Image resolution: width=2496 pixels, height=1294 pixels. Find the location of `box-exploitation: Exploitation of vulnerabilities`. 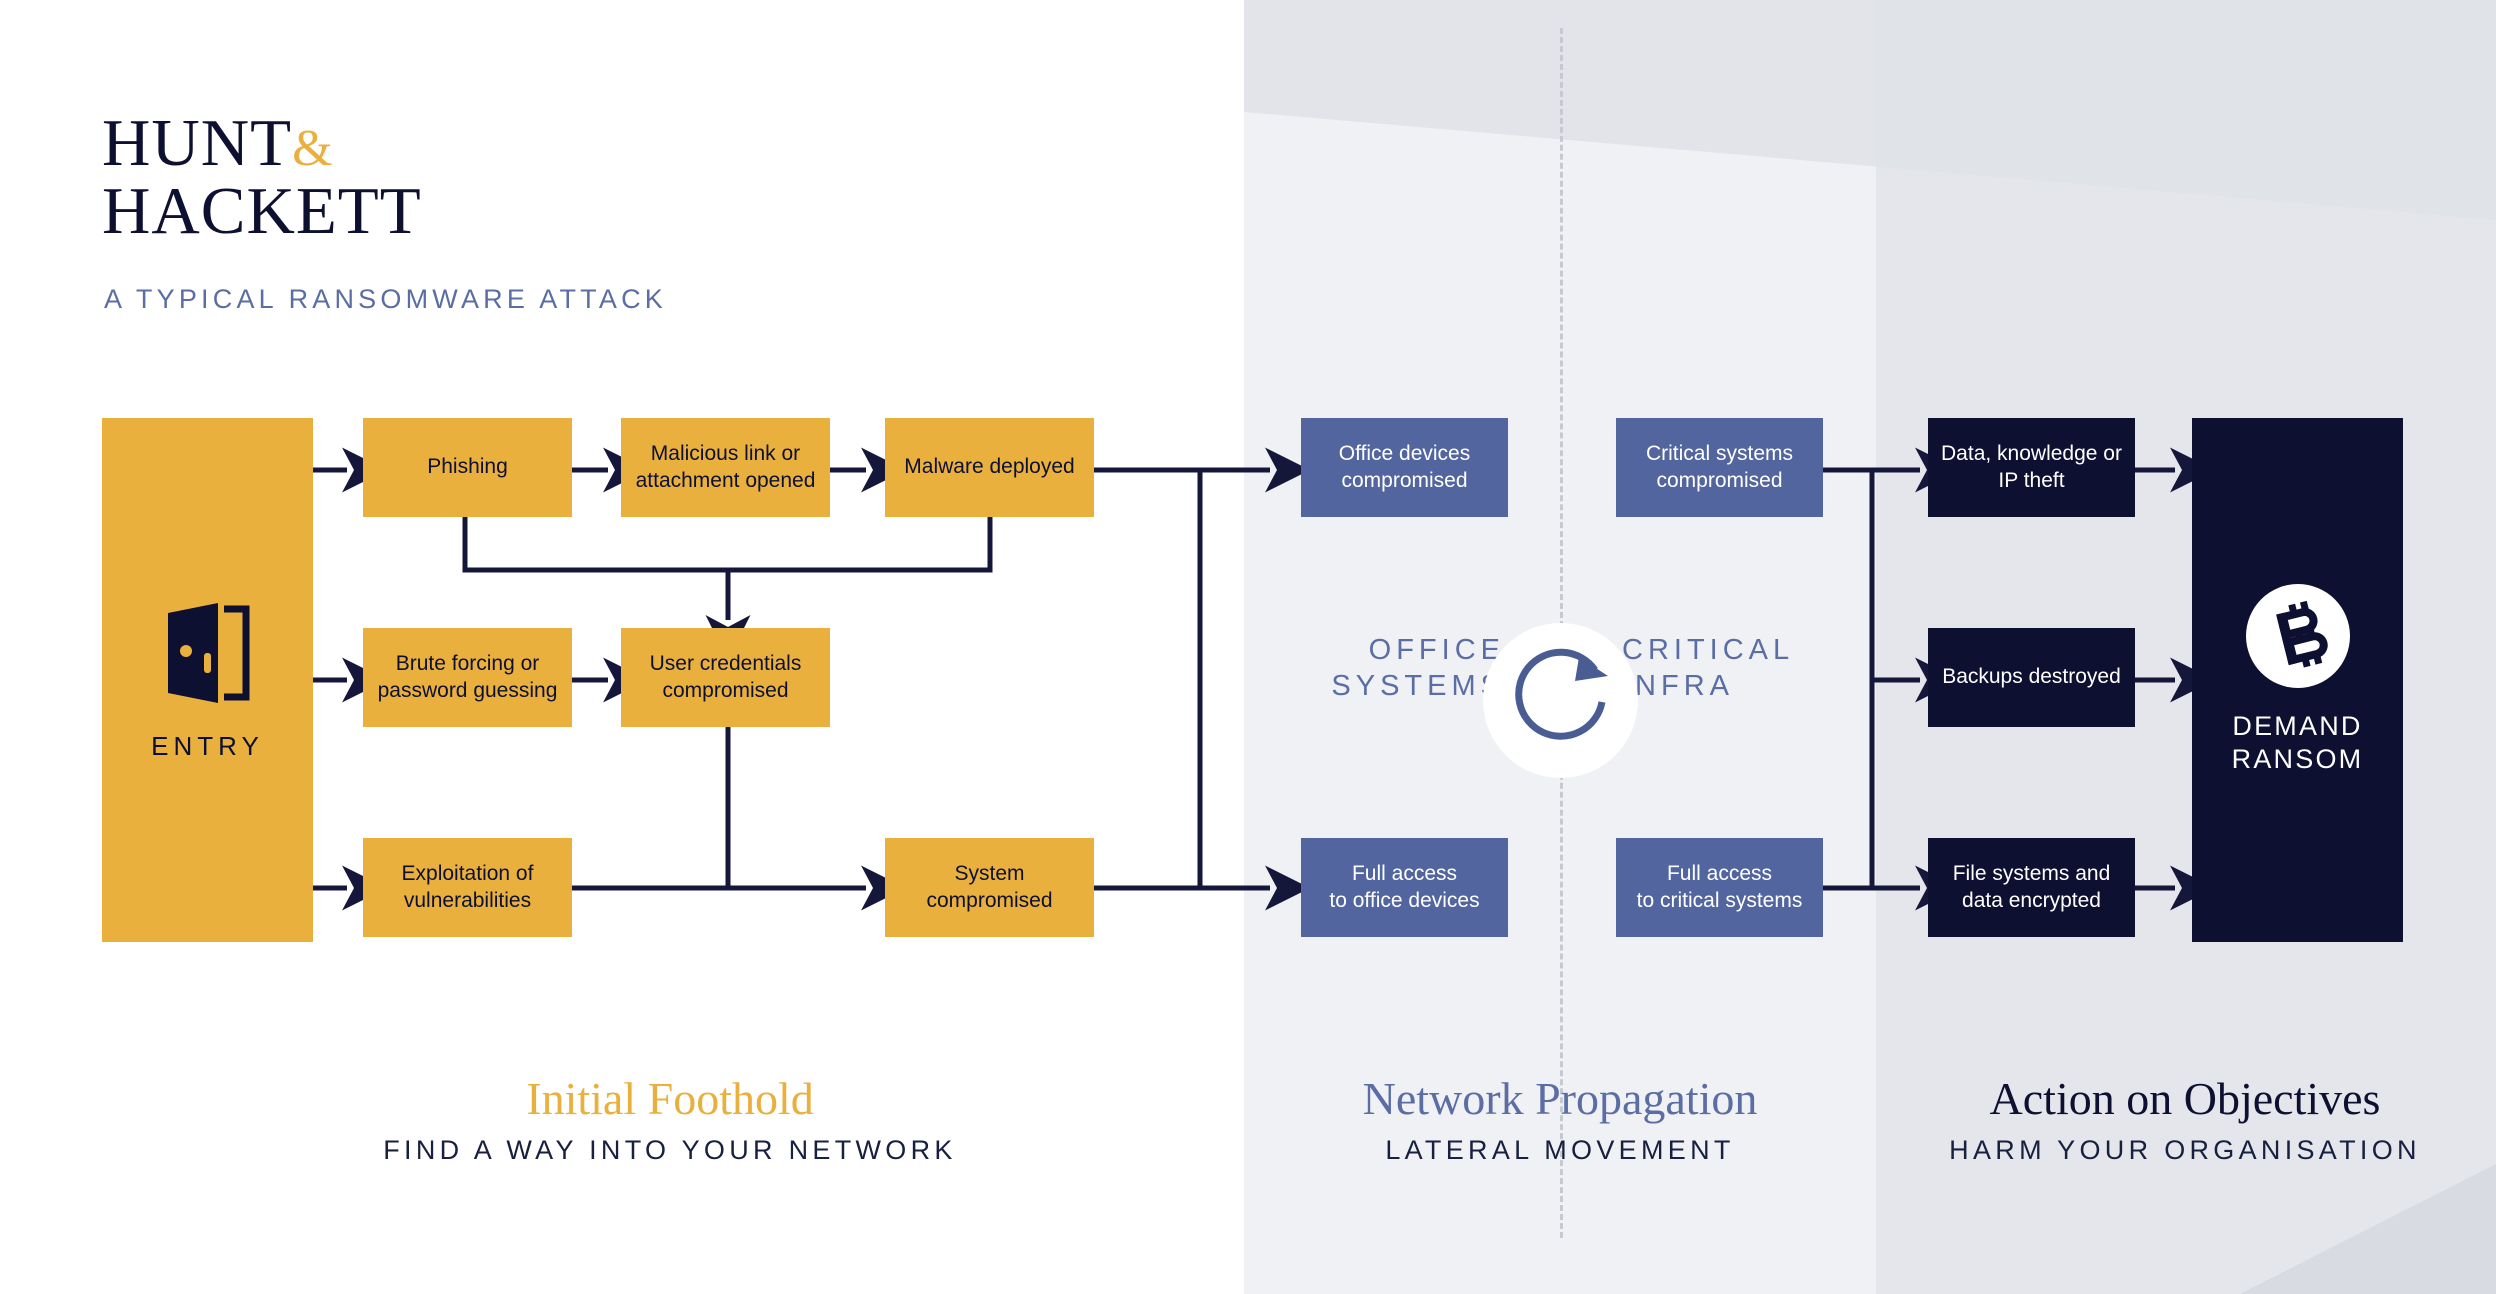

box-exploitation: Exploitation of vulnerabilities is located at coordinates (467, 887).